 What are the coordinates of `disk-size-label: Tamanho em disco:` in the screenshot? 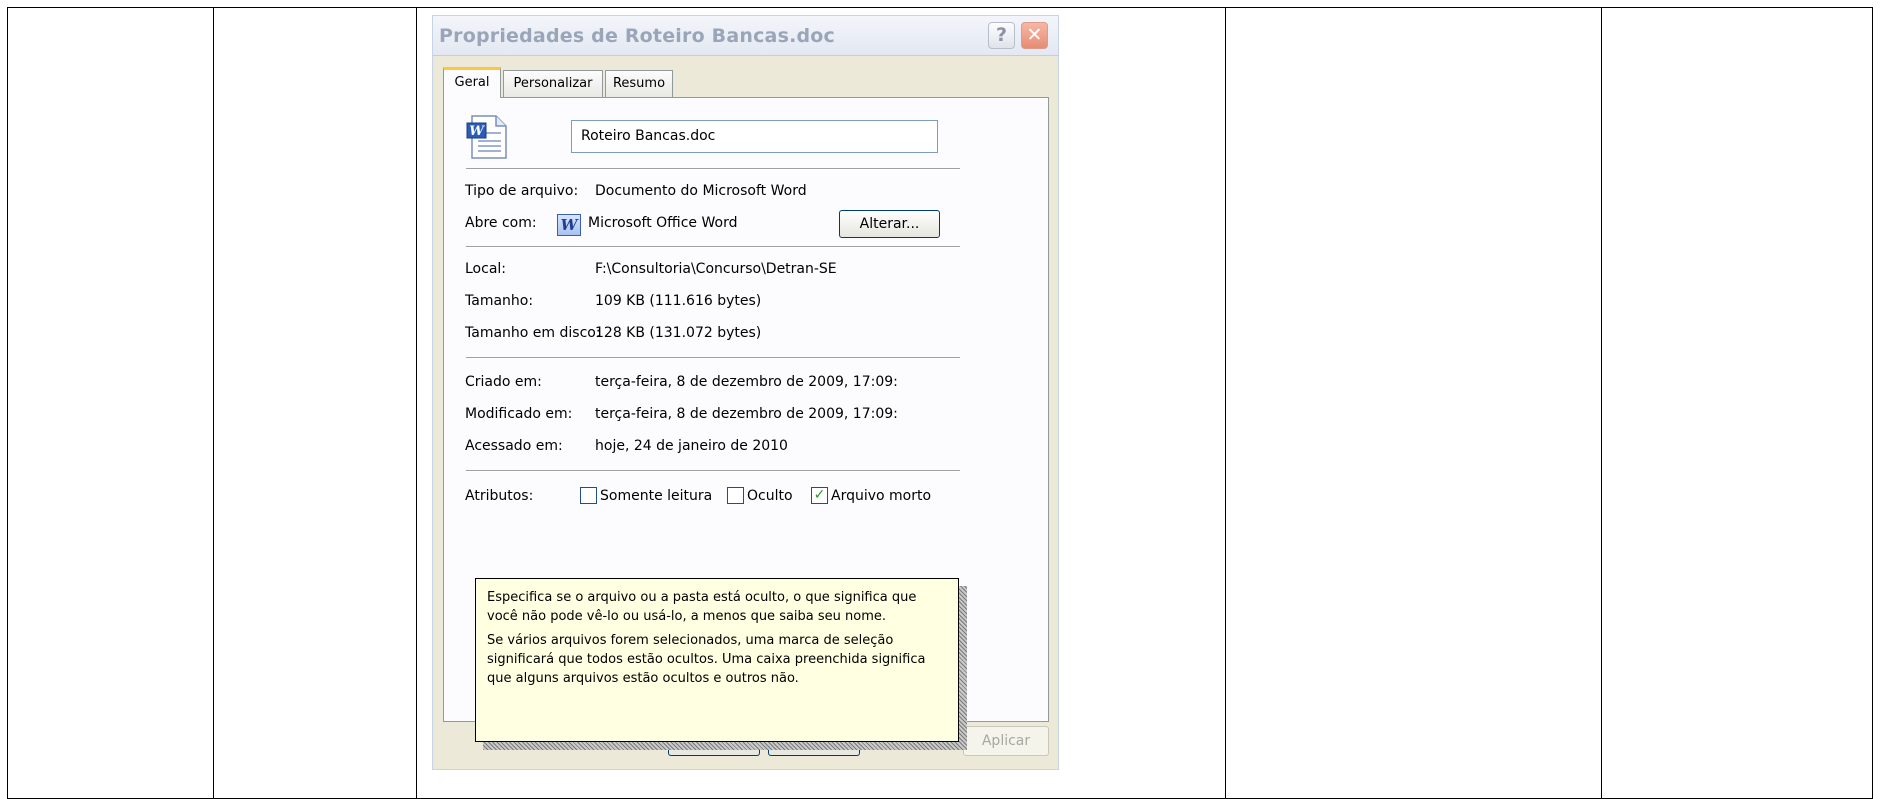 It's located at (533, 333).